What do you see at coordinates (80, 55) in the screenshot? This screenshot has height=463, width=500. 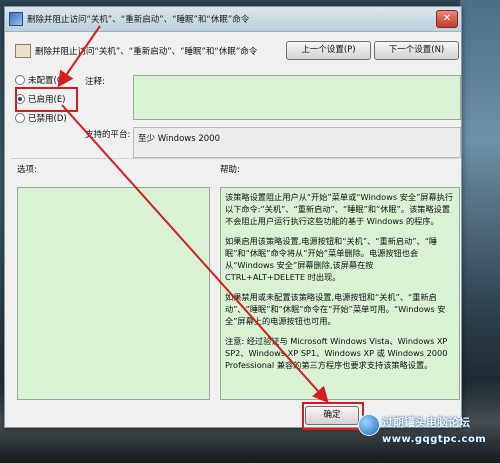 I see `arrow-title-to-enabled` at bounding box center [80, 55].